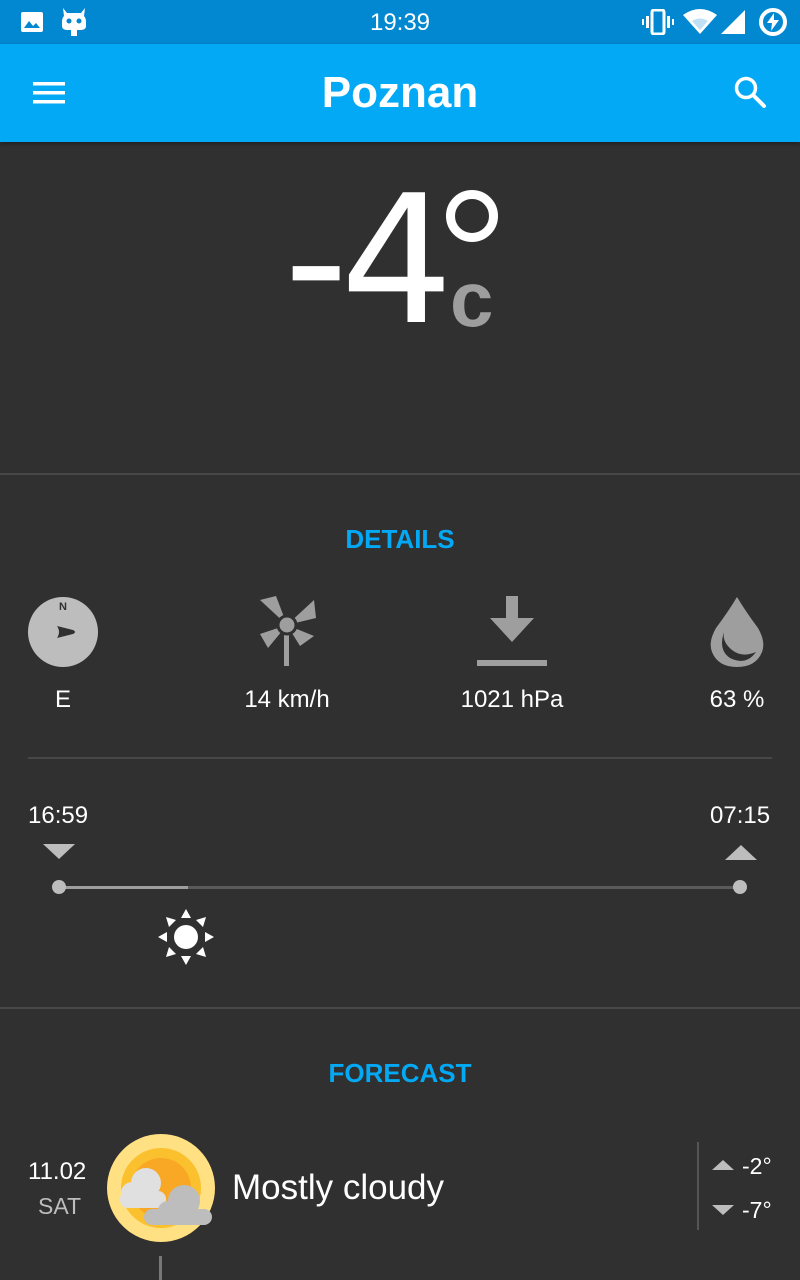 This screenshot has height=1280, width=800. I want to click on wind-speed-value: 14 km/h, so click(287, 699).